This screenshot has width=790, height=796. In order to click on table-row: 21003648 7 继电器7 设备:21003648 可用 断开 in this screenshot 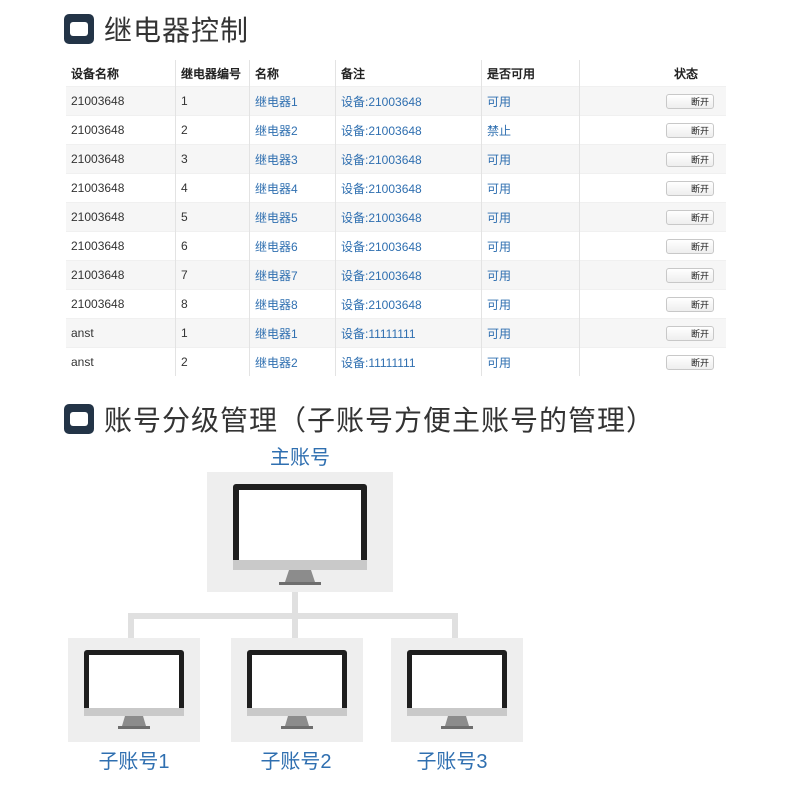, I will do `click(396, 275)`.